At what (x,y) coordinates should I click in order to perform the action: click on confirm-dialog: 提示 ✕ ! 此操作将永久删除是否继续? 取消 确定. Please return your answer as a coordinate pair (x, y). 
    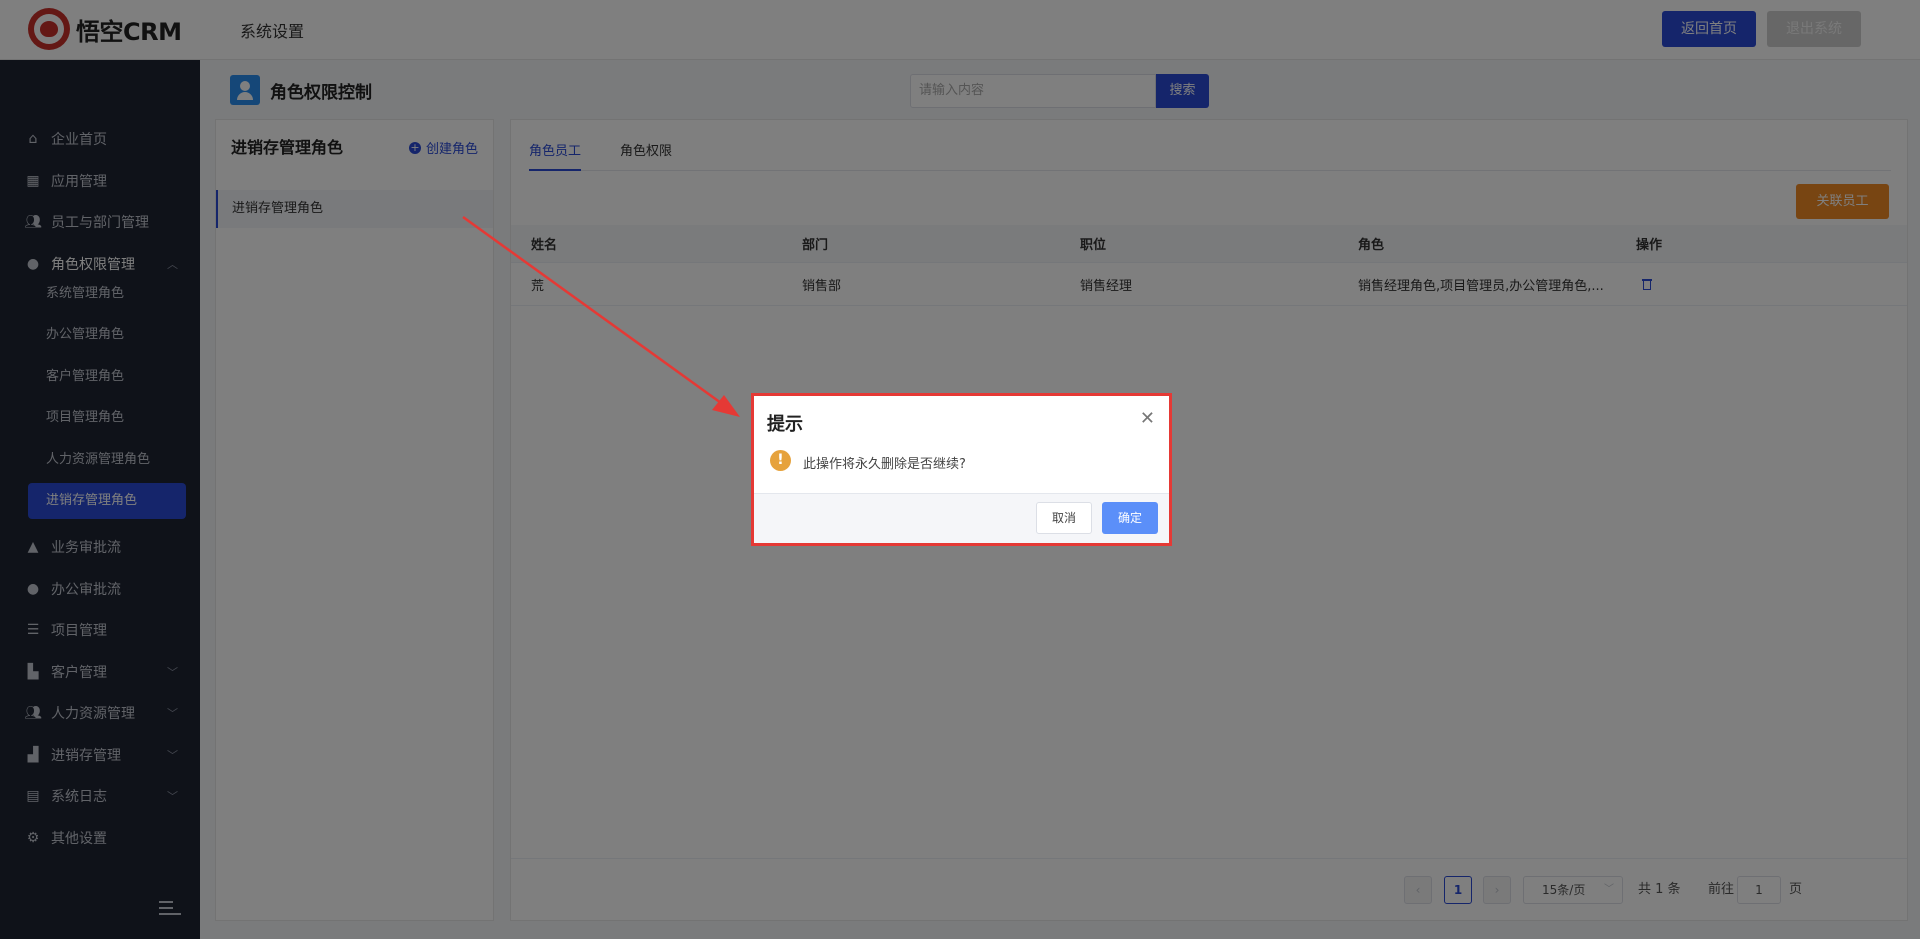
    Looking at the image, I should click on (961, 469).